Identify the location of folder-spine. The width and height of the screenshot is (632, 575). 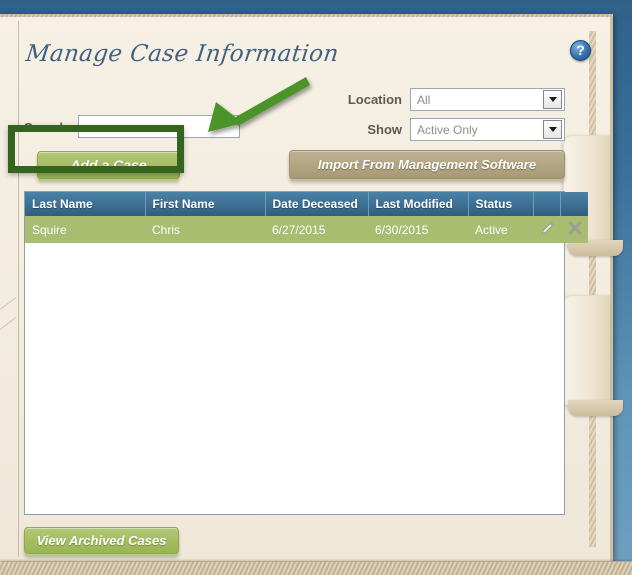
(592, 289).